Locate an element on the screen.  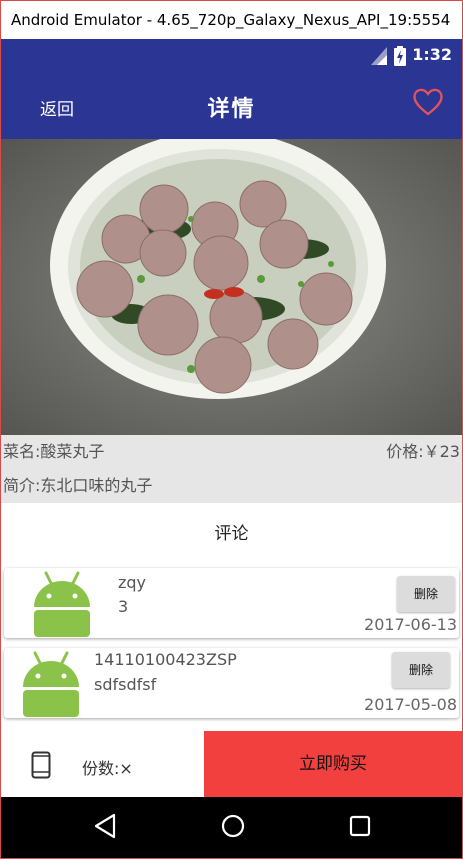
comment-card: 14110100423ZSP sdfsdfsf 删除 2017-05-08 is located at coordinates (231, 683).